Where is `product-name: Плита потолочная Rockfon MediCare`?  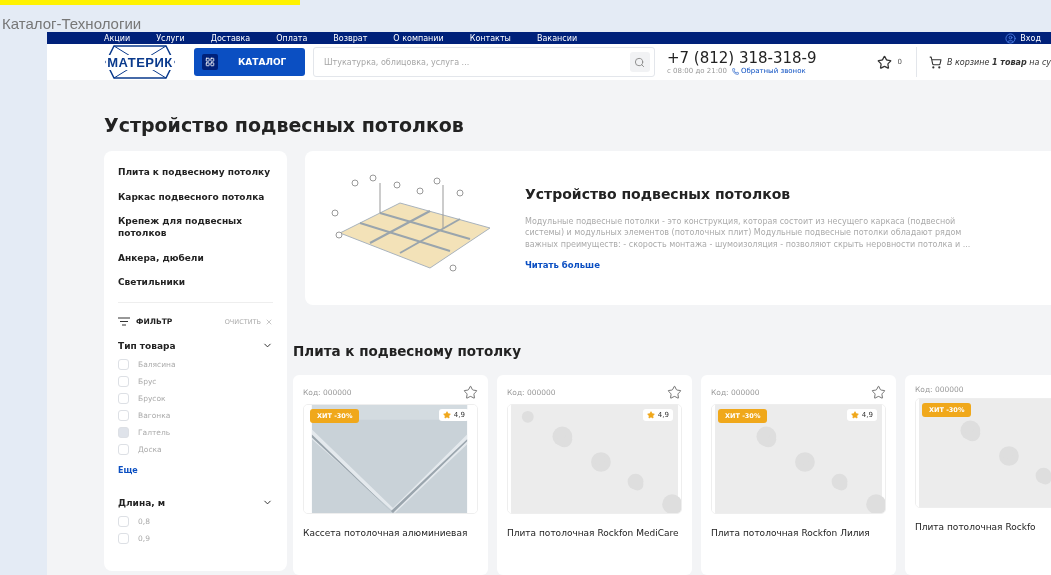
product-name: Плита потолочная Rockfon MediCare is located at coordinates (594, 533).